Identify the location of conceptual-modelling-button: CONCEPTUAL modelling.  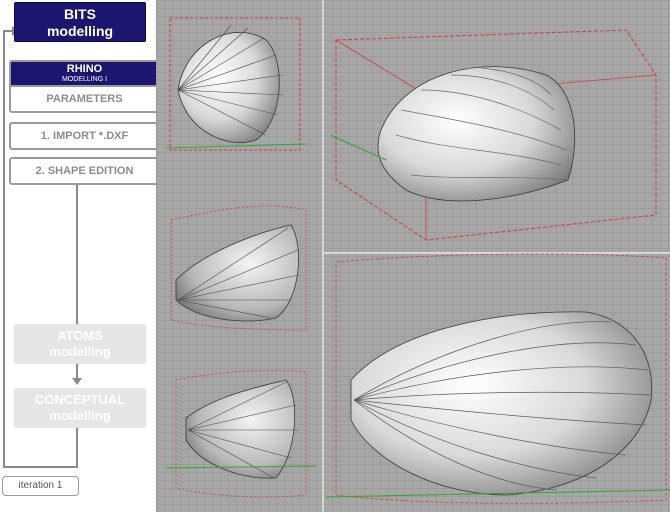
(80, 408).